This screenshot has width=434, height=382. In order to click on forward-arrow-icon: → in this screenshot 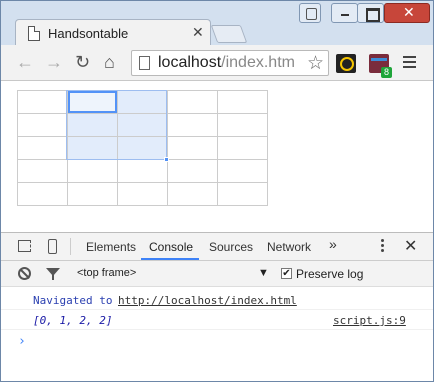, I will do `click(54, 62)`.